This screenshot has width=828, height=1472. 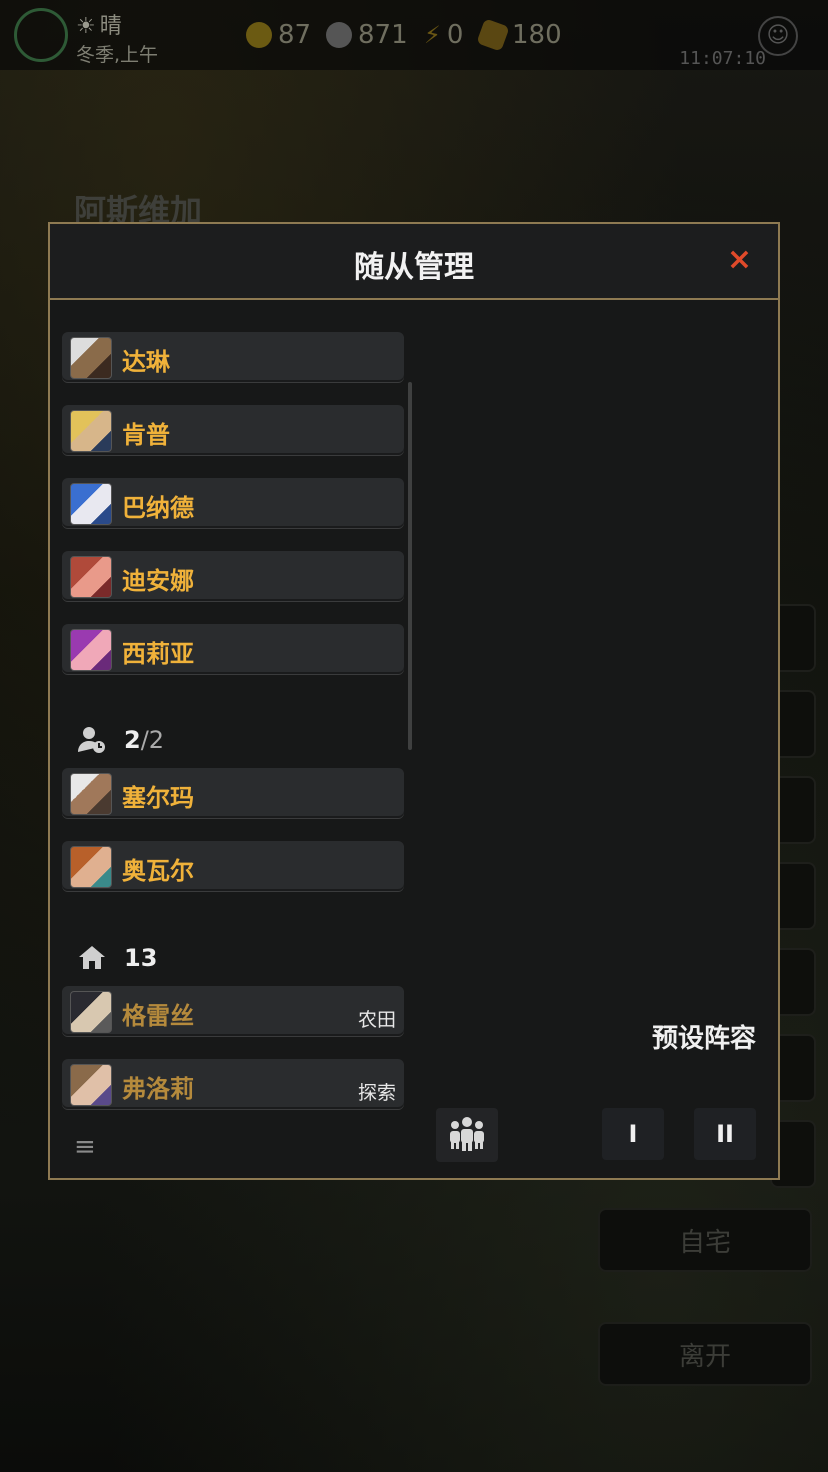 What do you see at coordinates (158, 1089) in the screenshot?
I see `follower-name: 弗洛莉` at bounding box center [158, 1089].